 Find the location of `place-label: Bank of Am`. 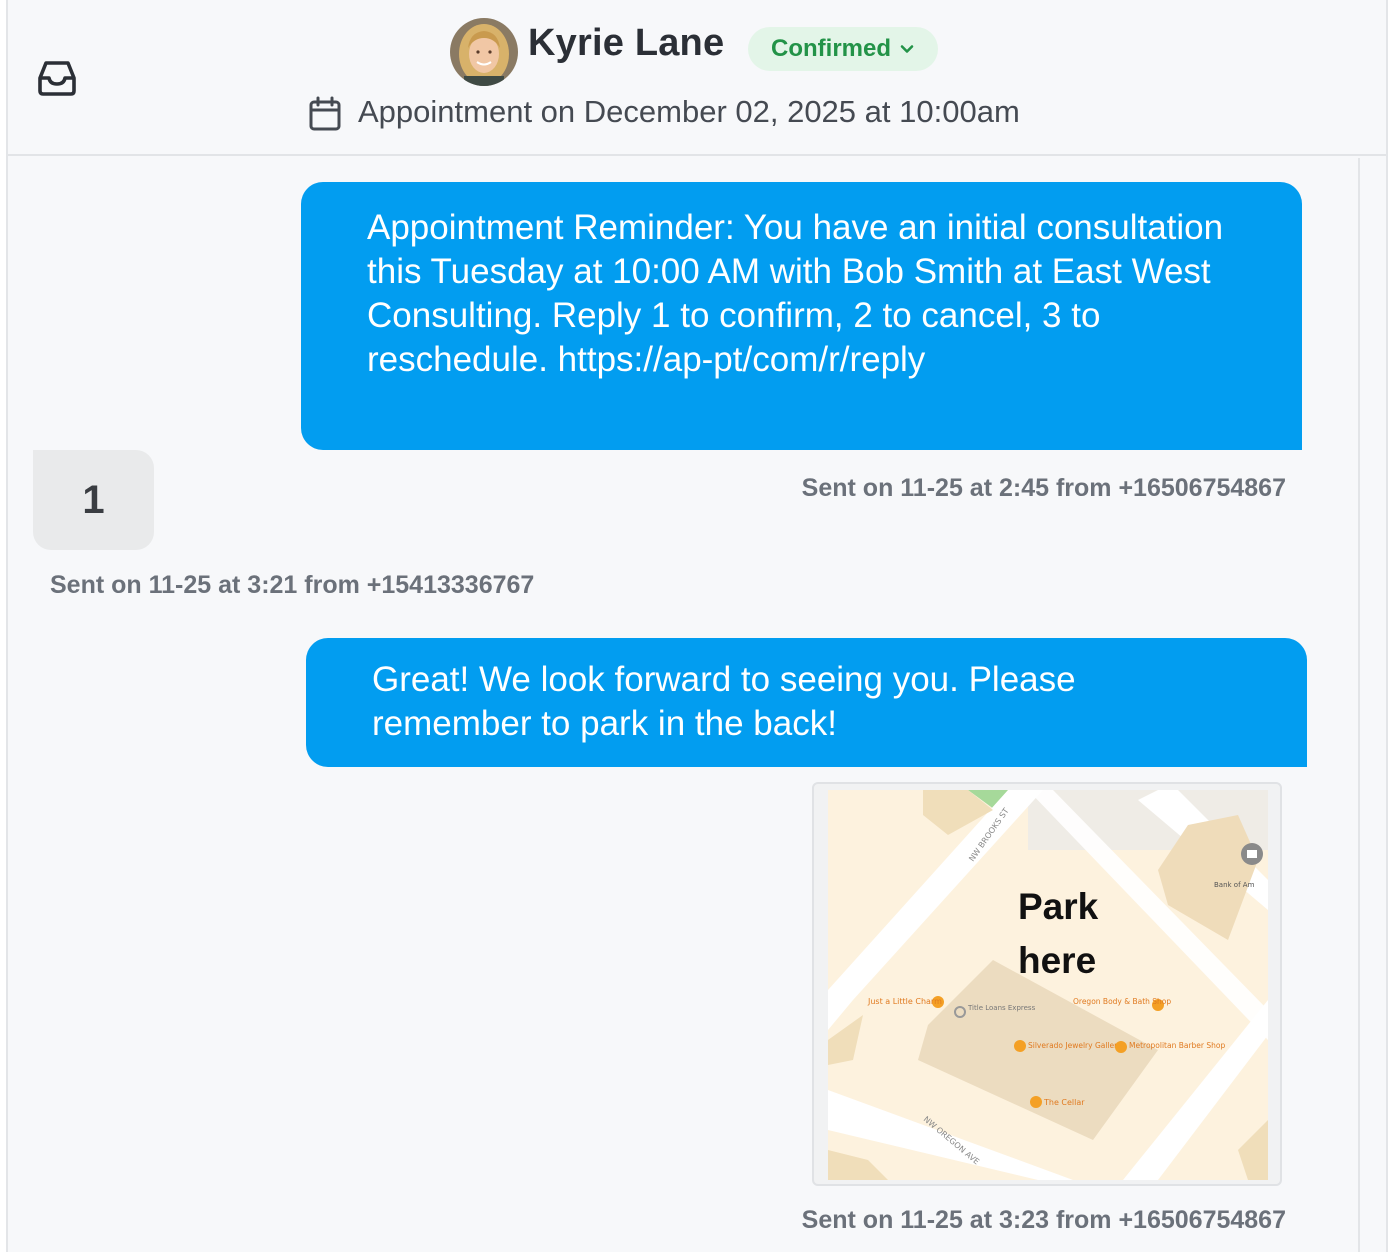

place-label: Bank of Am is located at coordinates (1234, 885).